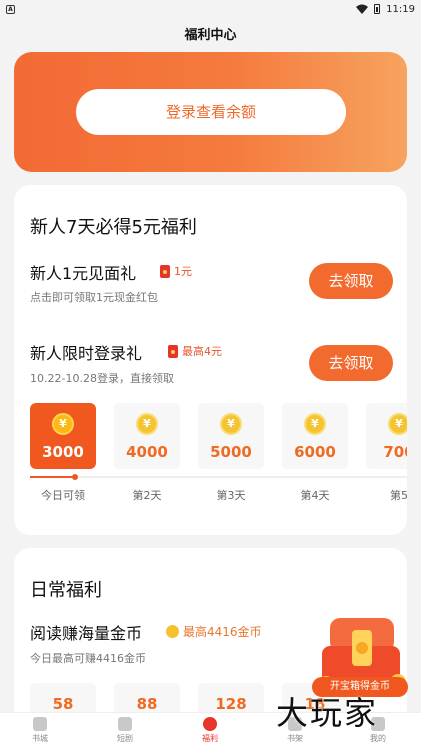 The width and height of the screenshot is (421, 750). What do you see at coordinates (315, 452) in the screenshot?
I see `day-reward-value: 6000` at bounding box center [315, 452].